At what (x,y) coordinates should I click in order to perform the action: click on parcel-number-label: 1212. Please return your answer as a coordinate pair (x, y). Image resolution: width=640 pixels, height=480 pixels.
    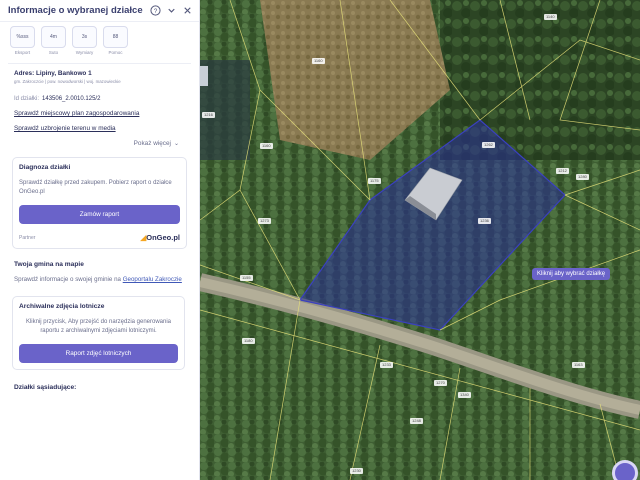
    Looking at the image, I should click on (562, 171).